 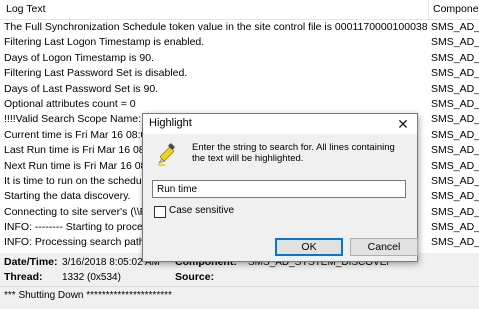 I want to click on datetime-label: Date/Time:, so click(x=31, y=262).